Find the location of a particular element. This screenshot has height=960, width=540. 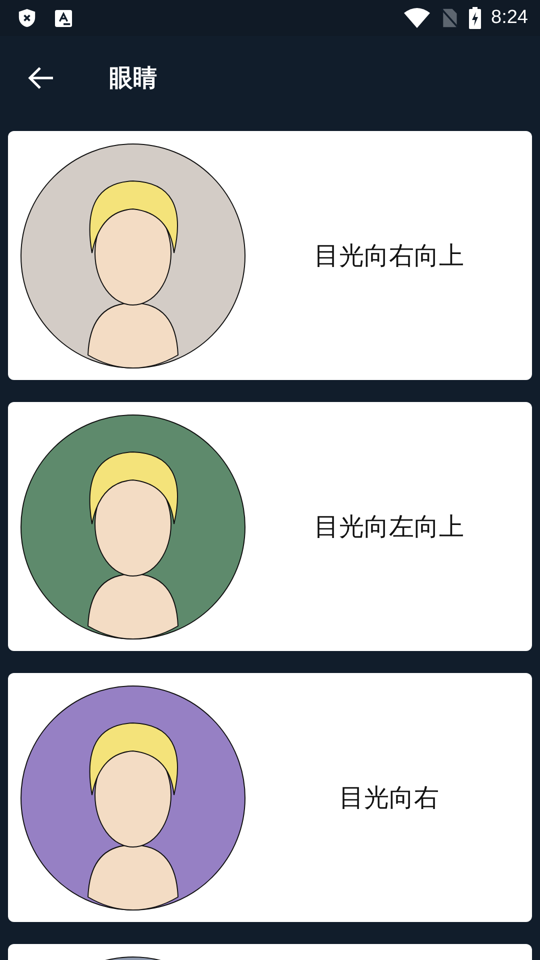

keyboard-icon is located at coordinates (63, 18).